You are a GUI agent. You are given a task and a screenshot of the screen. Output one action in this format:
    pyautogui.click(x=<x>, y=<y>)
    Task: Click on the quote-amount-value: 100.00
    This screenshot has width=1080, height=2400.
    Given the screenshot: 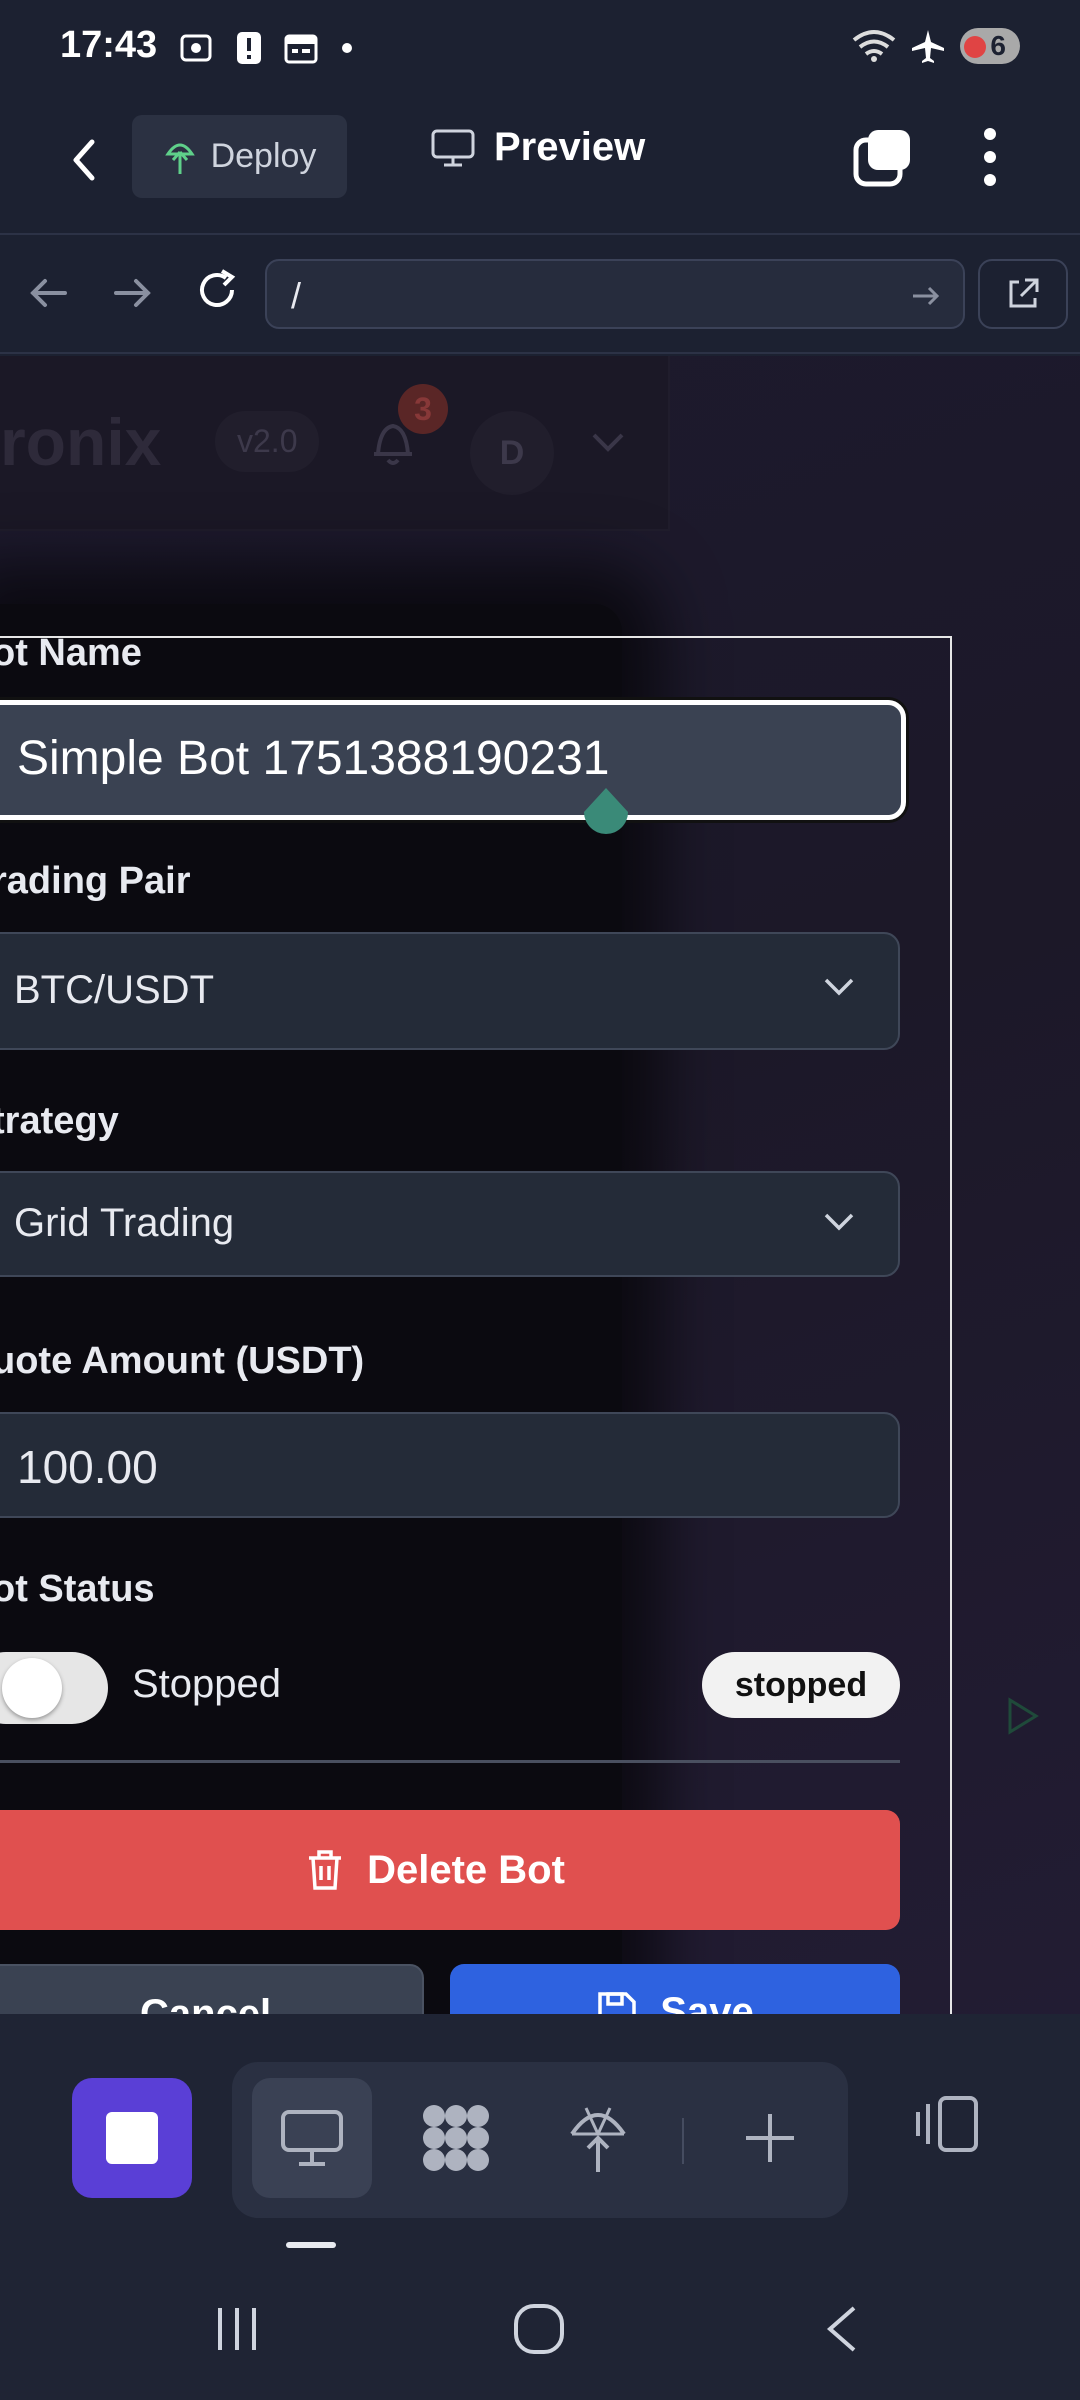 What is the action you would take?
    pyautogui.click(x=87, y=1467)
    